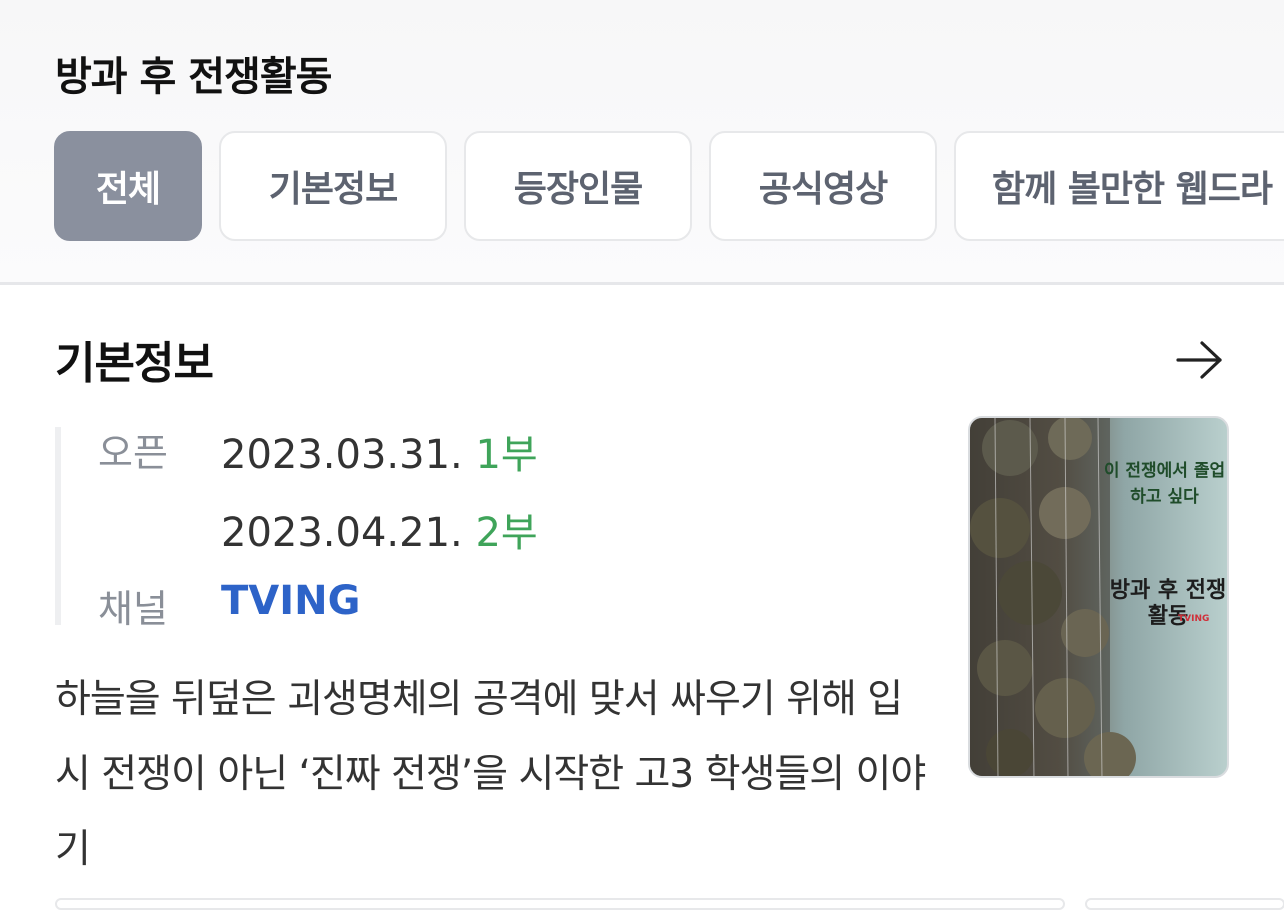  Describe the element at coordinates (1168, 603) in the screenshot. I see `poster-title: 방과 후 전쟁활동` at that location.